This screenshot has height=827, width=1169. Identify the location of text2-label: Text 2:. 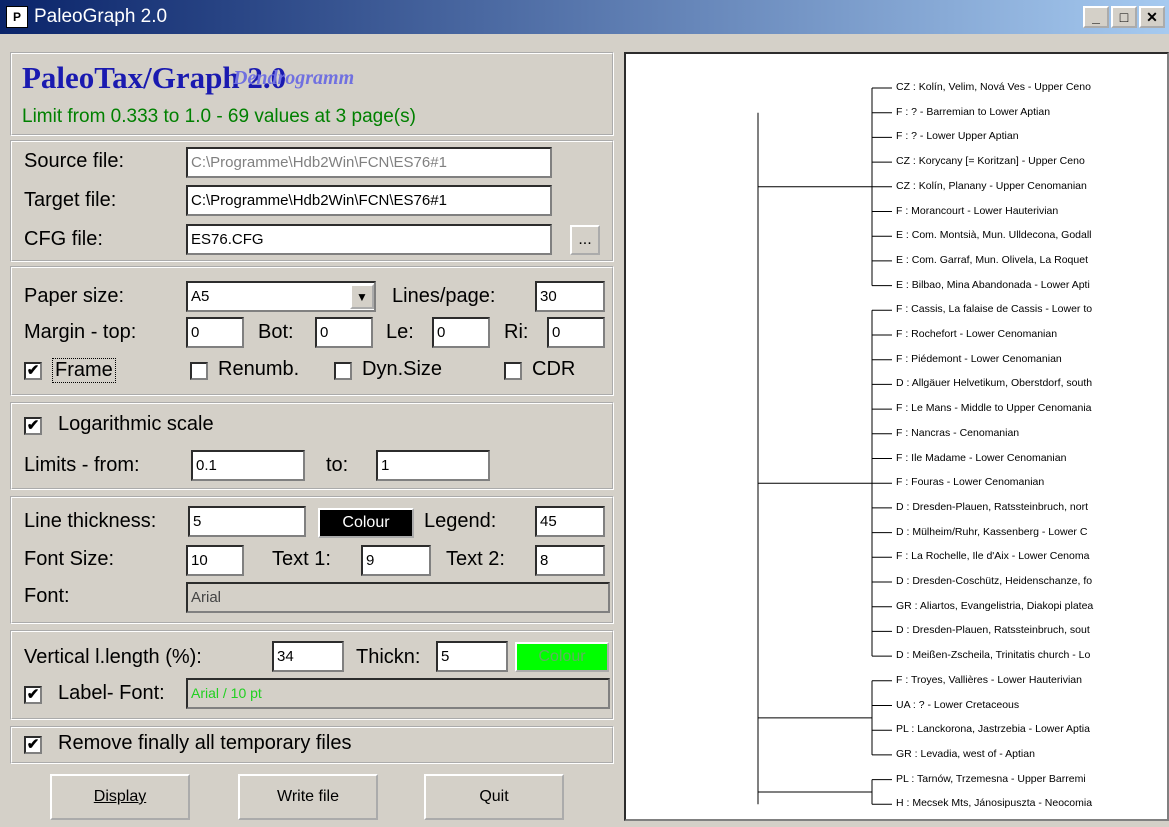
(475, 559).